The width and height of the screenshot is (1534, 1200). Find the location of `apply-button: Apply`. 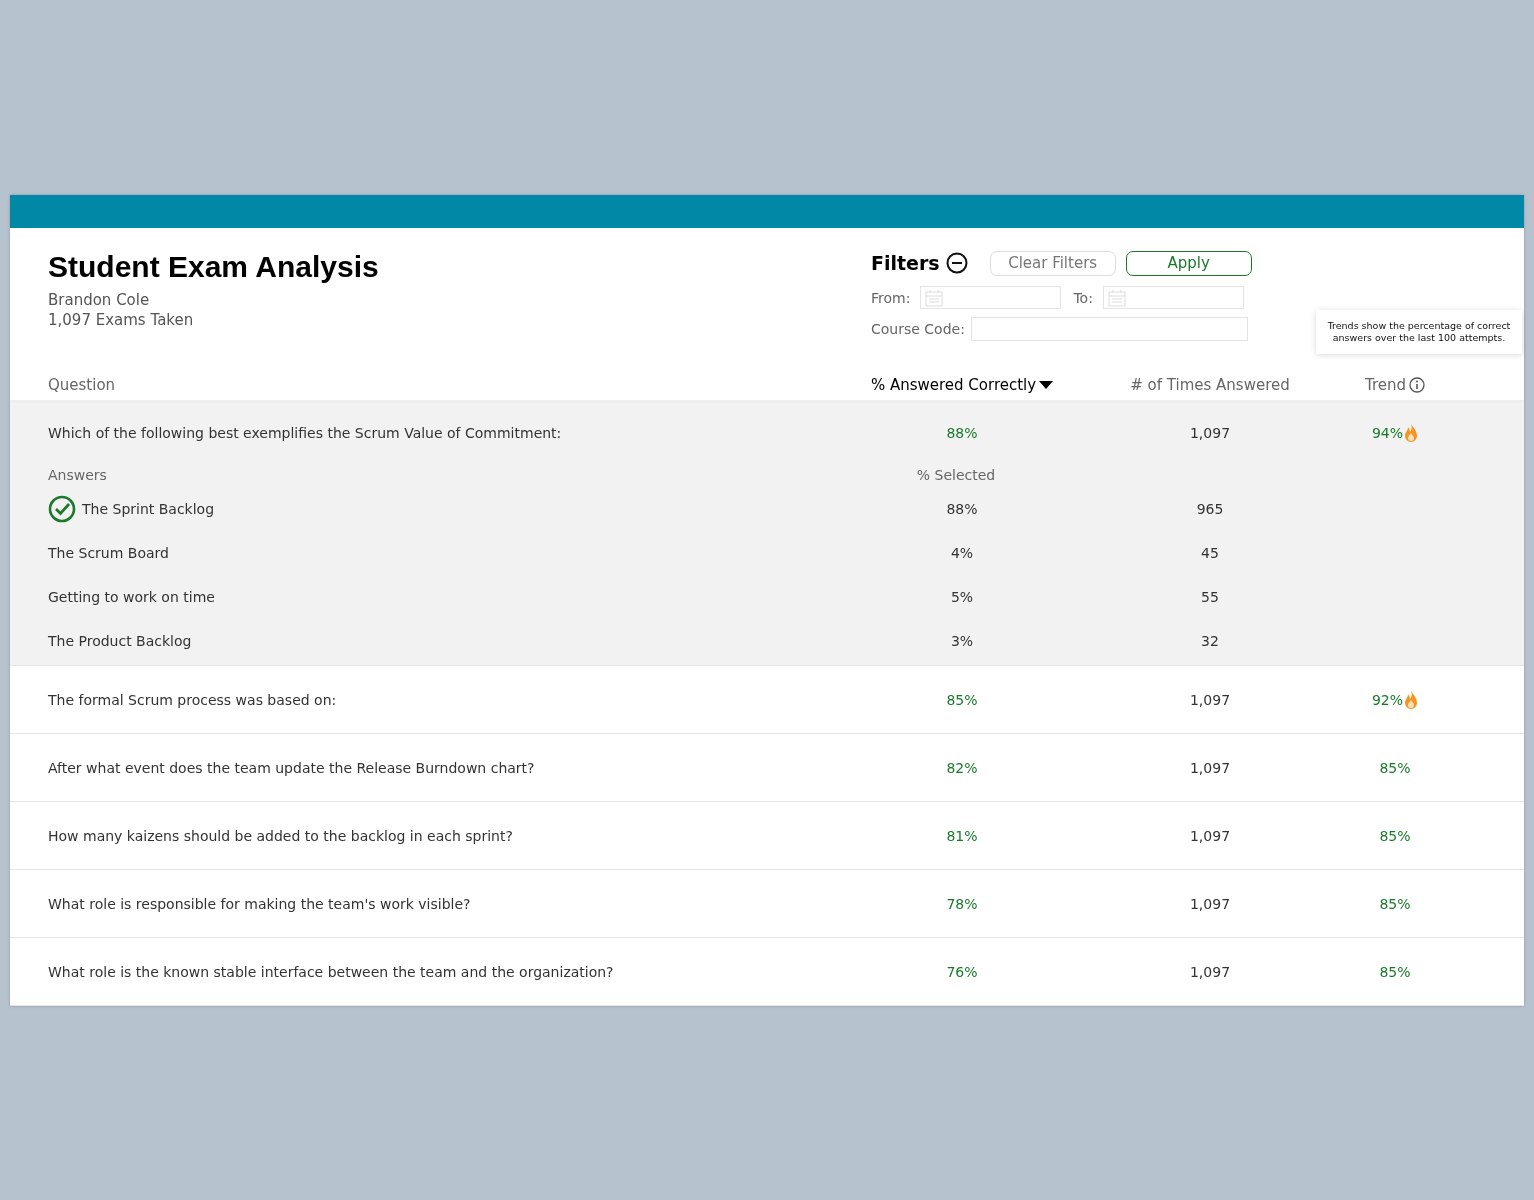

apply-button: Apply is located at coordinates (1188, 263).